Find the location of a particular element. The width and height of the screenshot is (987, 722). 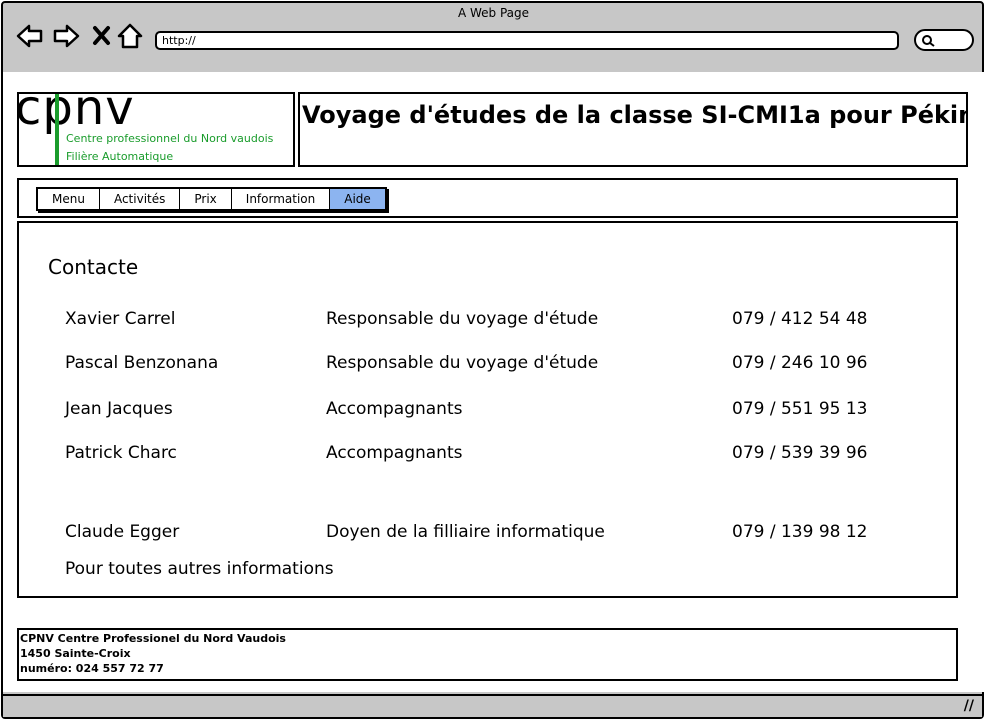

contact-name: Jean Jacques is located at coordinates (119, 409).